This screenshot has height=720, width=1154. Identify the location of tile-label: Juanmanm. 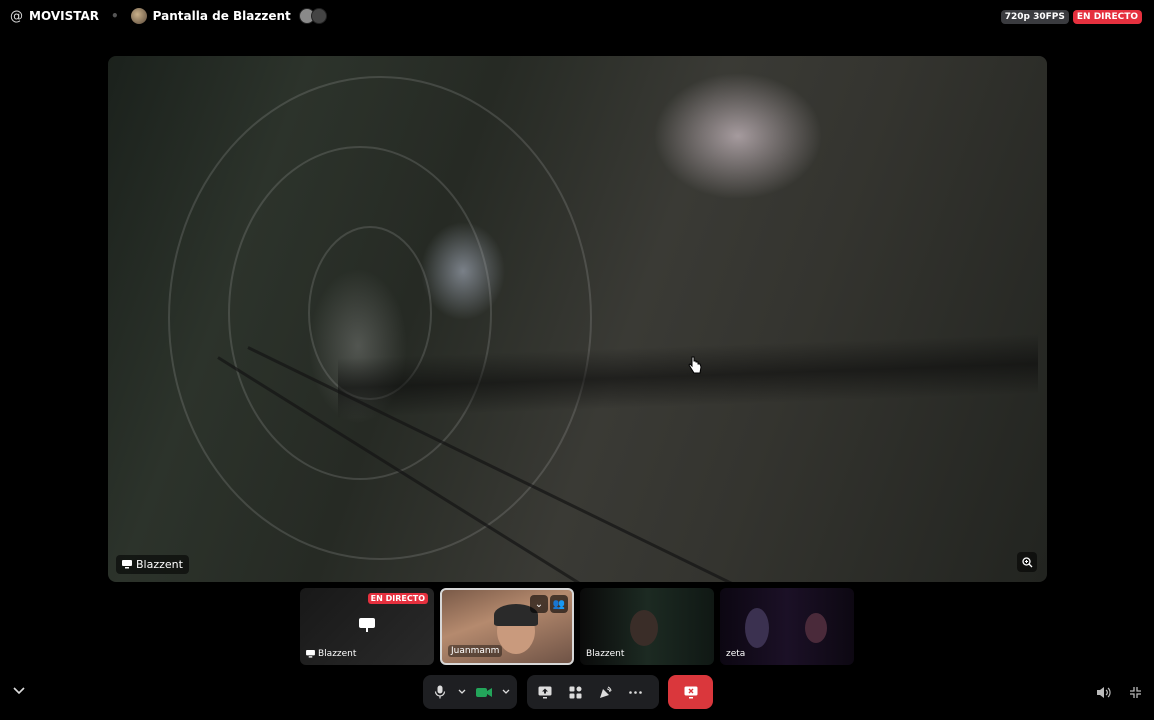
(475, 651).